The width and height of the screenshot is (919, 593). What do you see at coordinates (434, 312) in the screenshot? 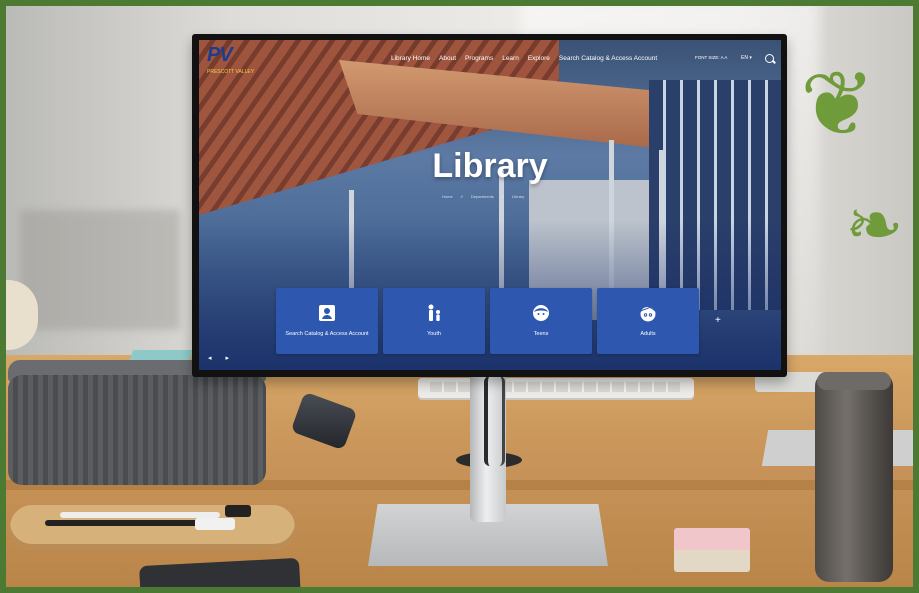
I see `parent-child-icon` at bounding box center [434, 312].